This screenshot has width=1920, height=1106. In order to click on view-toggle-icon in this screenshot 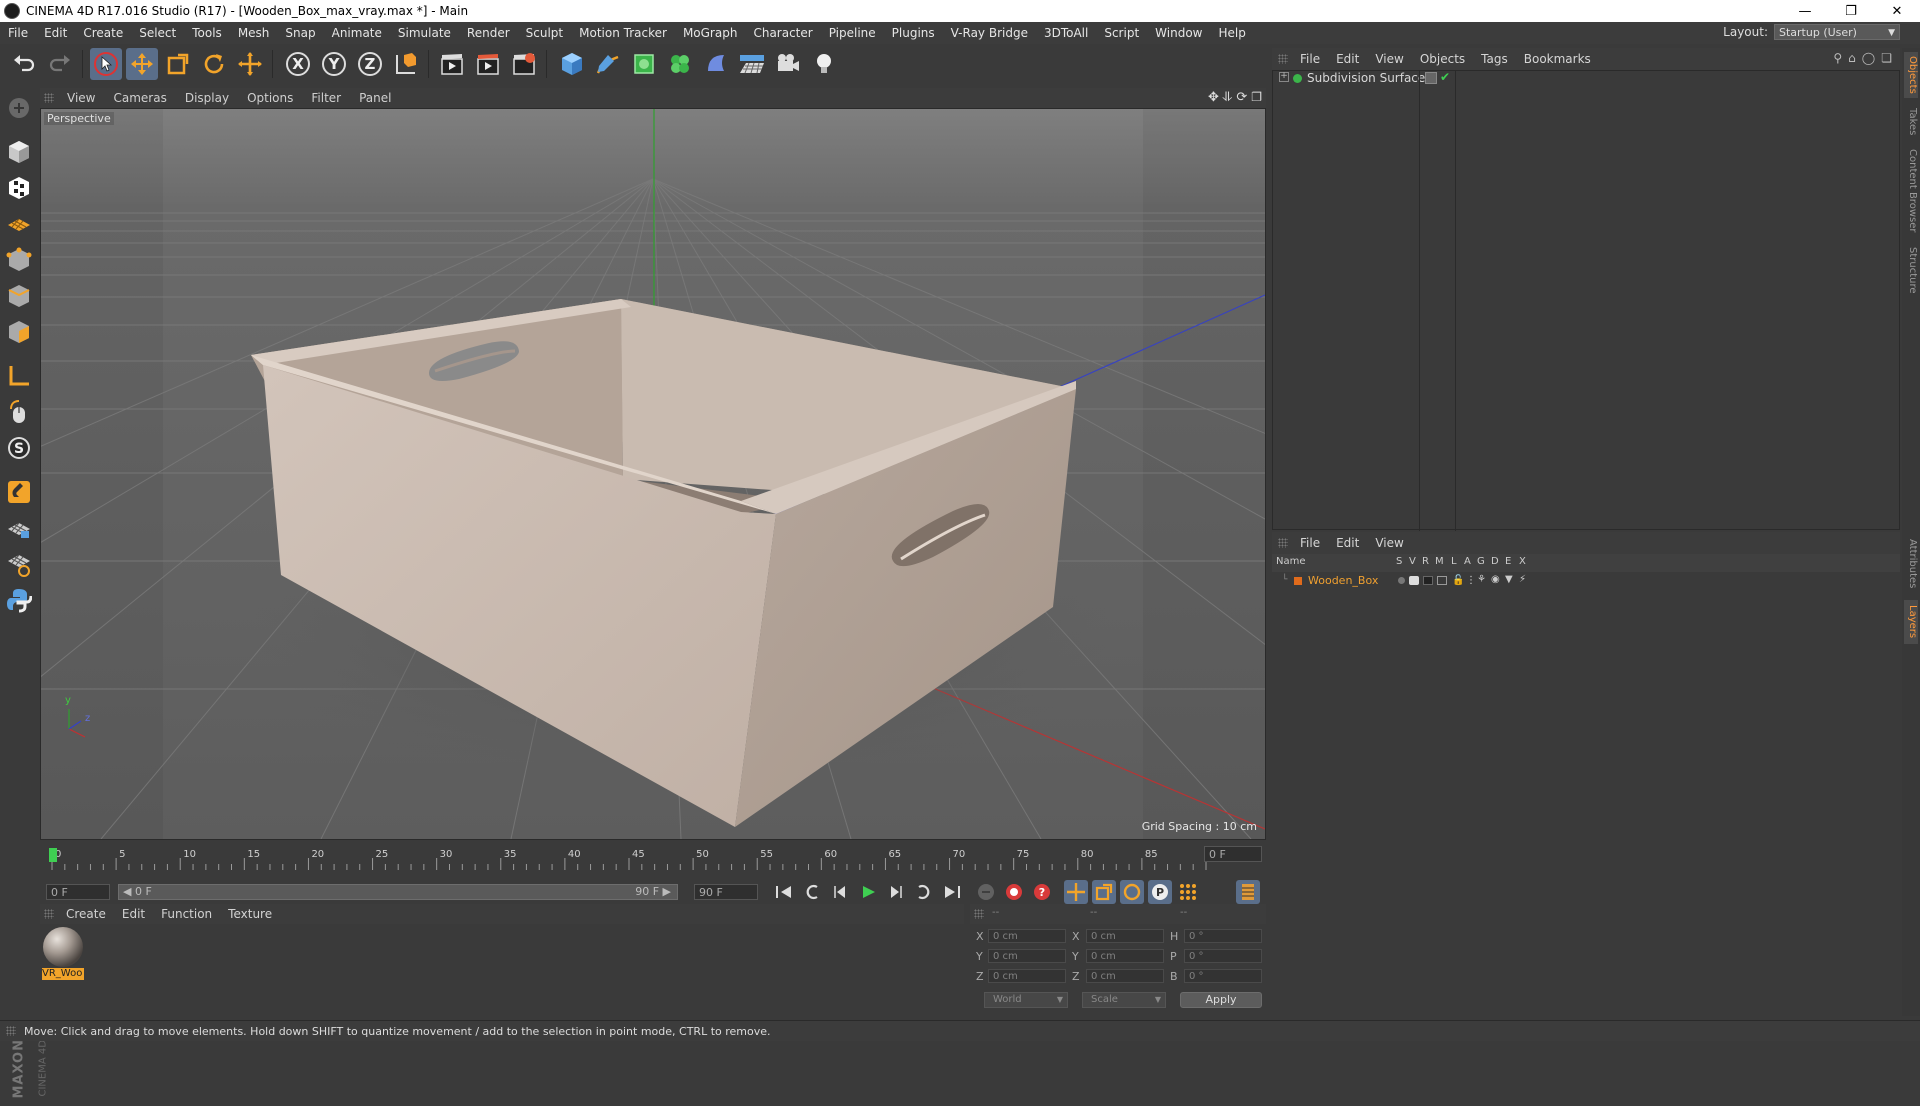, I will do `click(1414, 580)`.